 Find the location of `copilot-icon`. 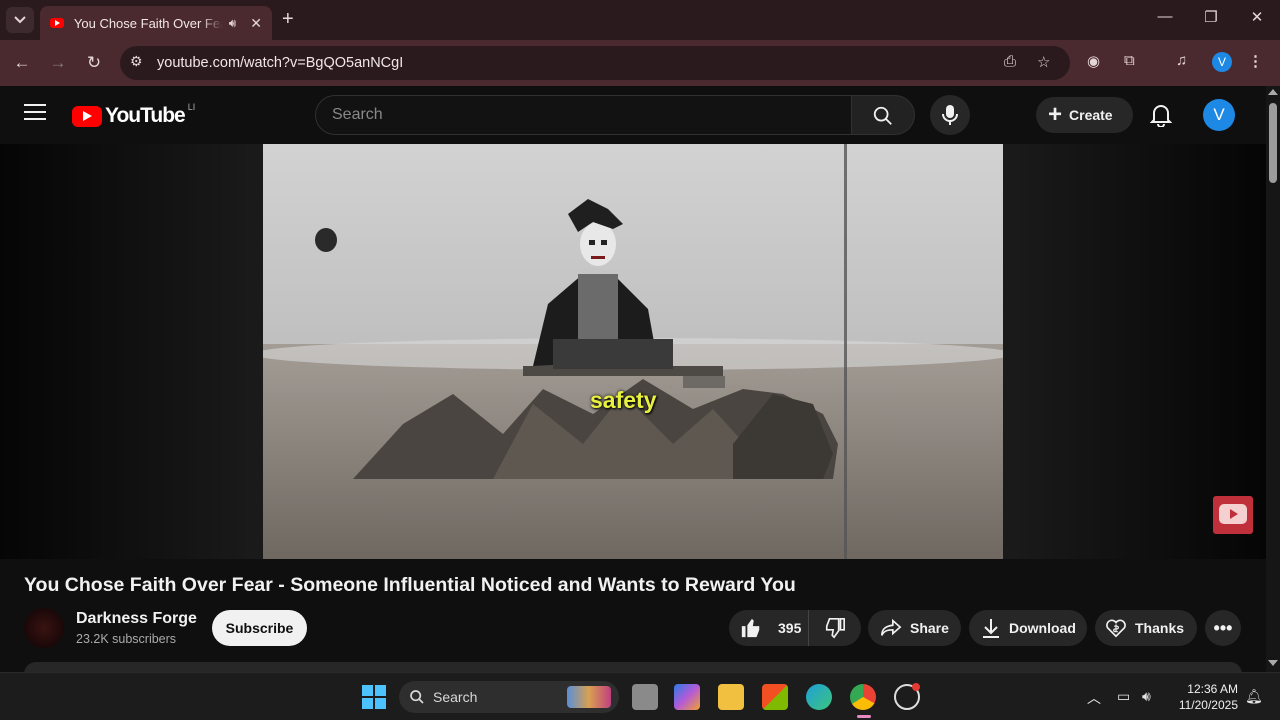

copilot-icon is located at coordinates (687, 697).